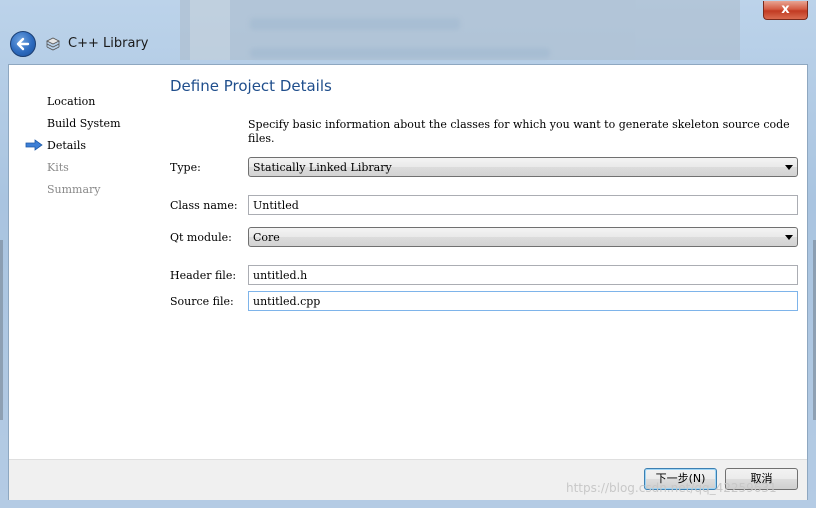  What do you see at coordinates (108, 43) in the screenshot?
I see `window-title: C++ Library` at bounding box center [108, 43].